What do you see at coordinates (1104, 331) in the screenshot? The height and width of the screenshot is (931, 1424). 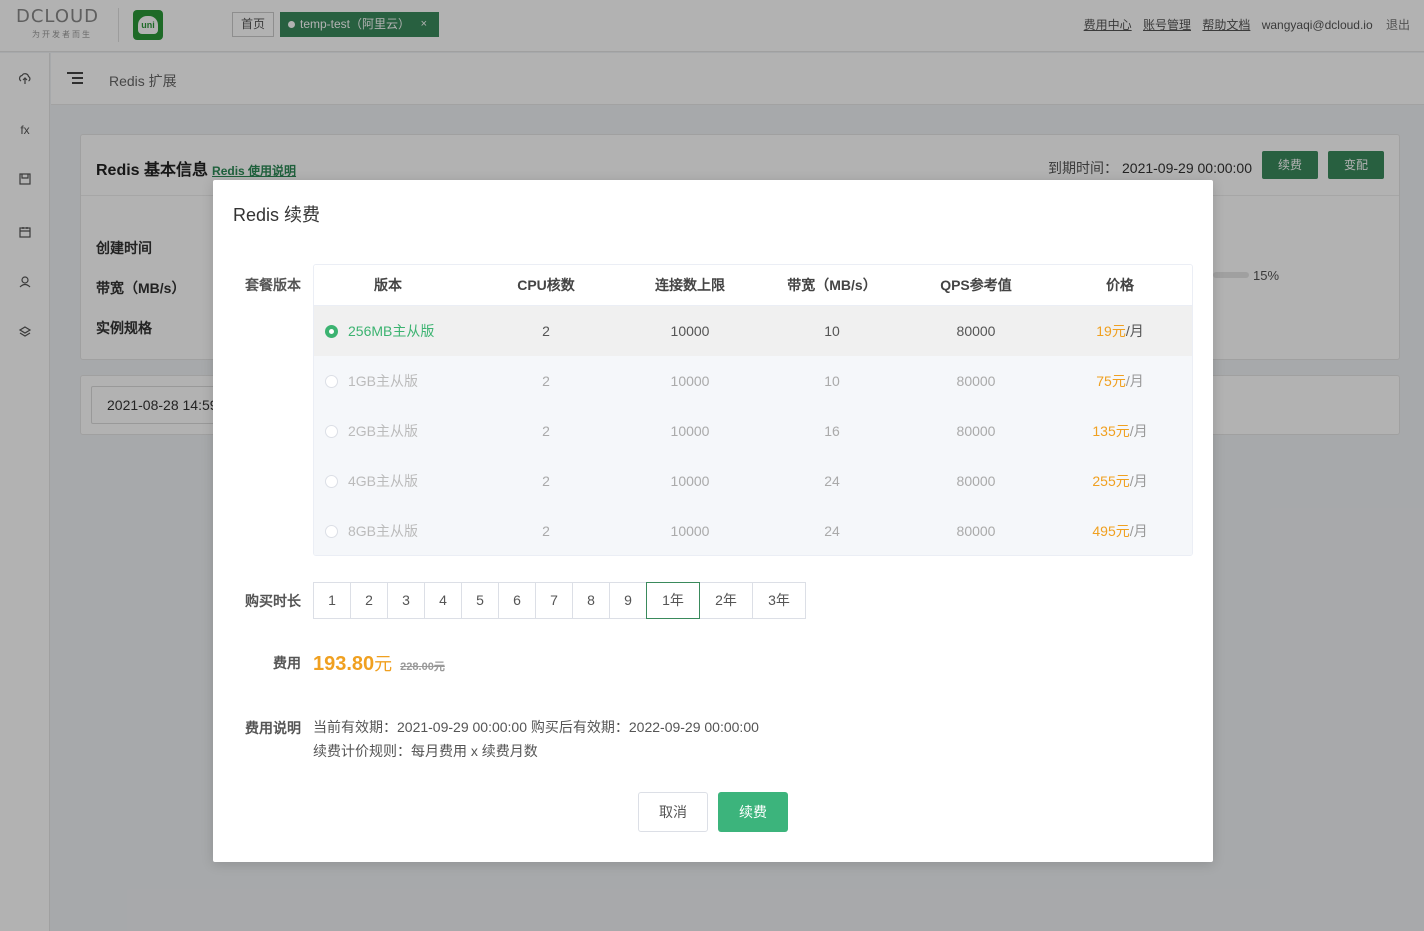 I see `price-value: 19` at bounding box center [1104, 331].